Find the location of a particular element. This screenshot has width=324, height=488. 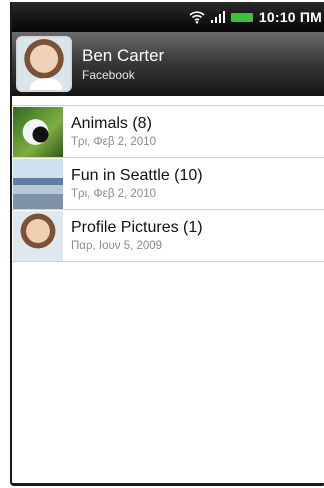

account-header: Ben Carter Facebook is located at coordinates (168, 64).